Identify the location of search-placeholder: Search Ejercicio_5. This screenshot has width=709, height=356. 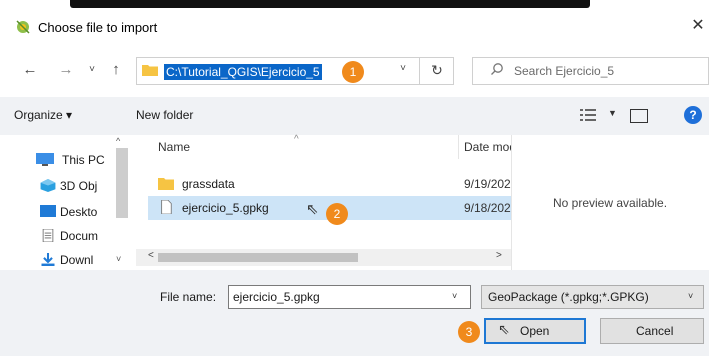
(564, 71).